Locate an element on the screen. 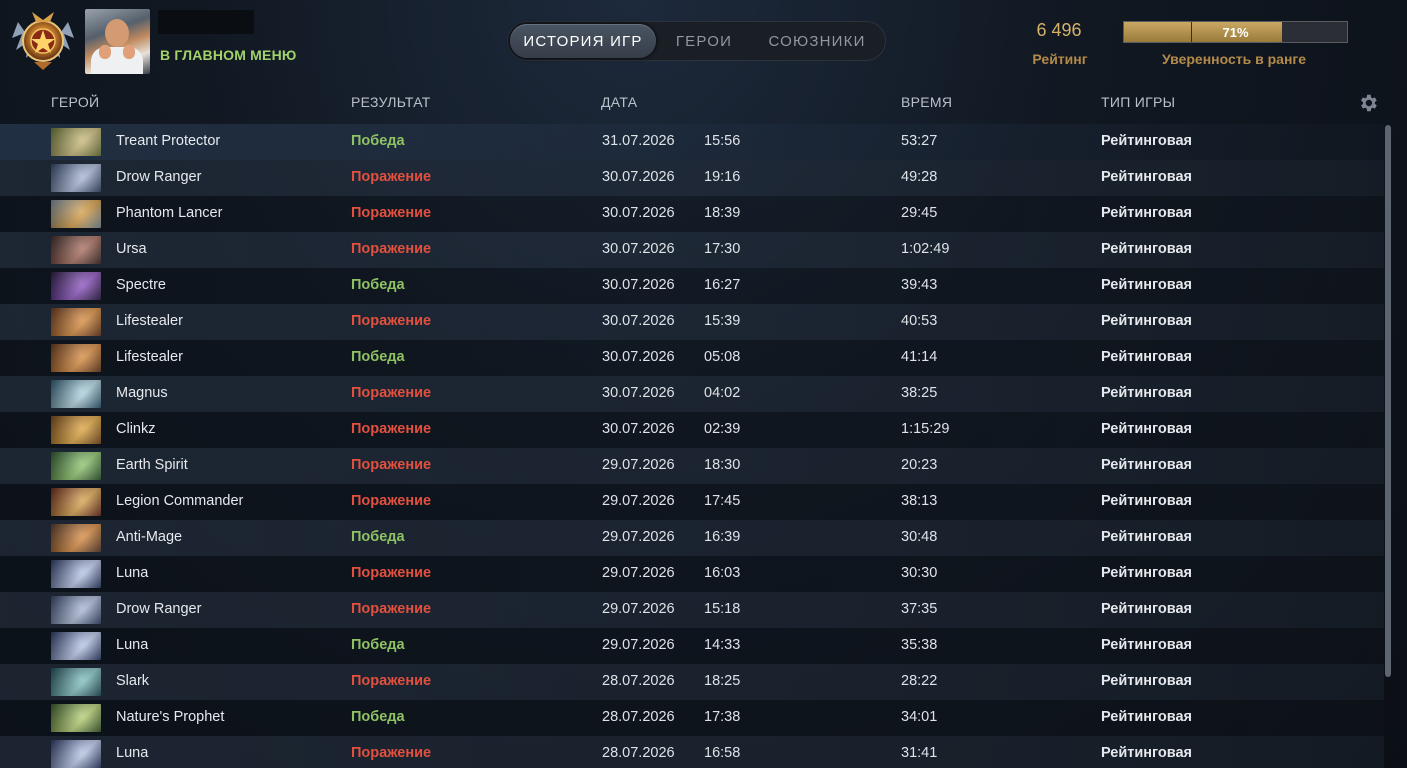  match-start-time: 16:03 is located at coordinates (722, 573).